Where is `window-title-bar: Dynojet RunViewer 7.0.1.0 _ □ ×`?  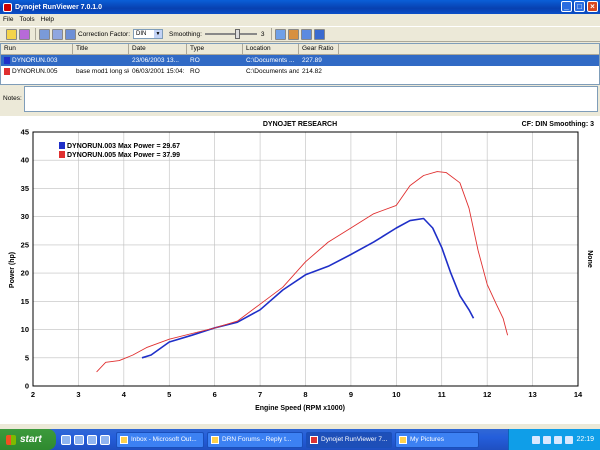
window-title-bar: Dynojet RunViewer 7.0.1.0 _ □ × is located at coordinates (300, 7).